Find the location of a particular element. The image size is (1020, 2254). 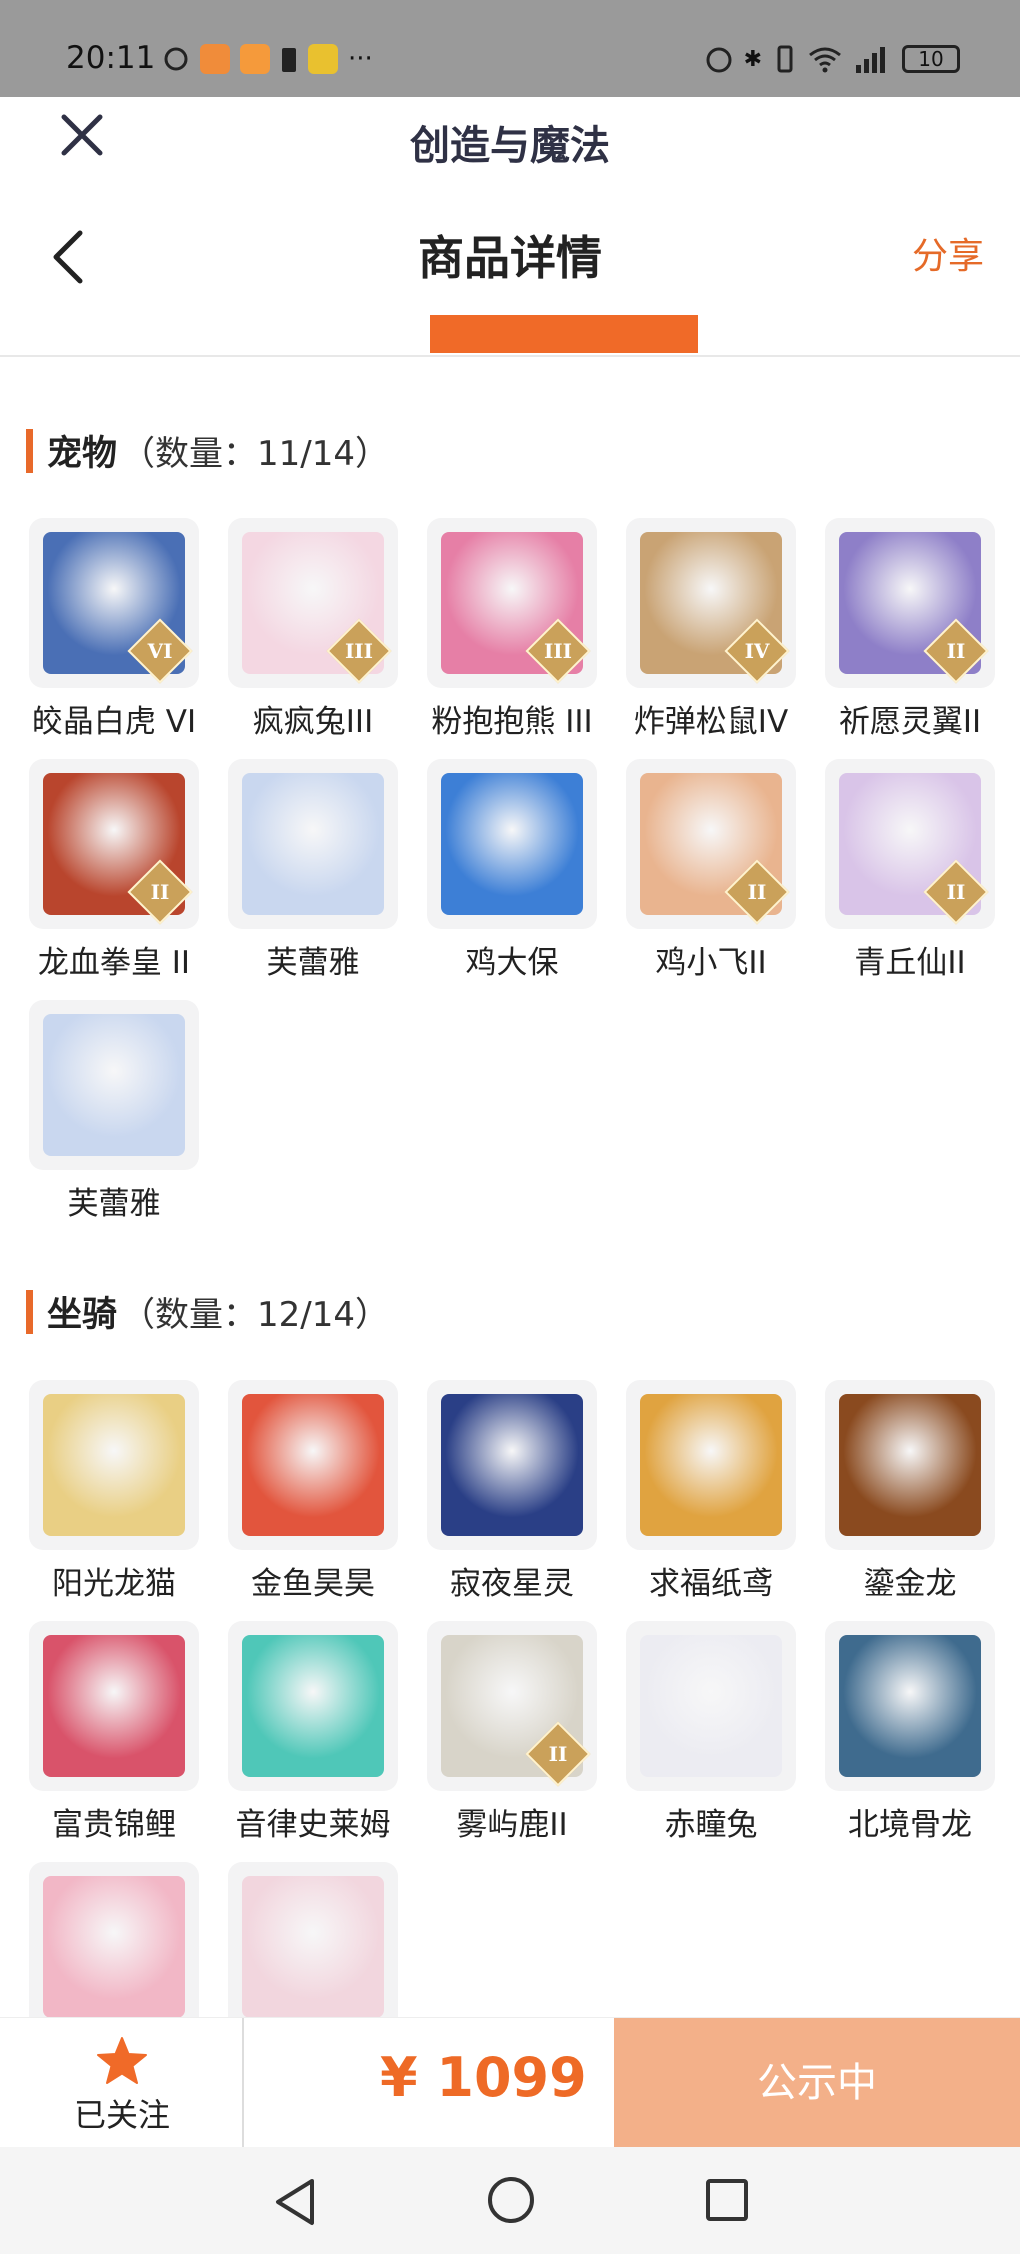

section-count: （数量：11/14） is located at coordinates (255, 454).